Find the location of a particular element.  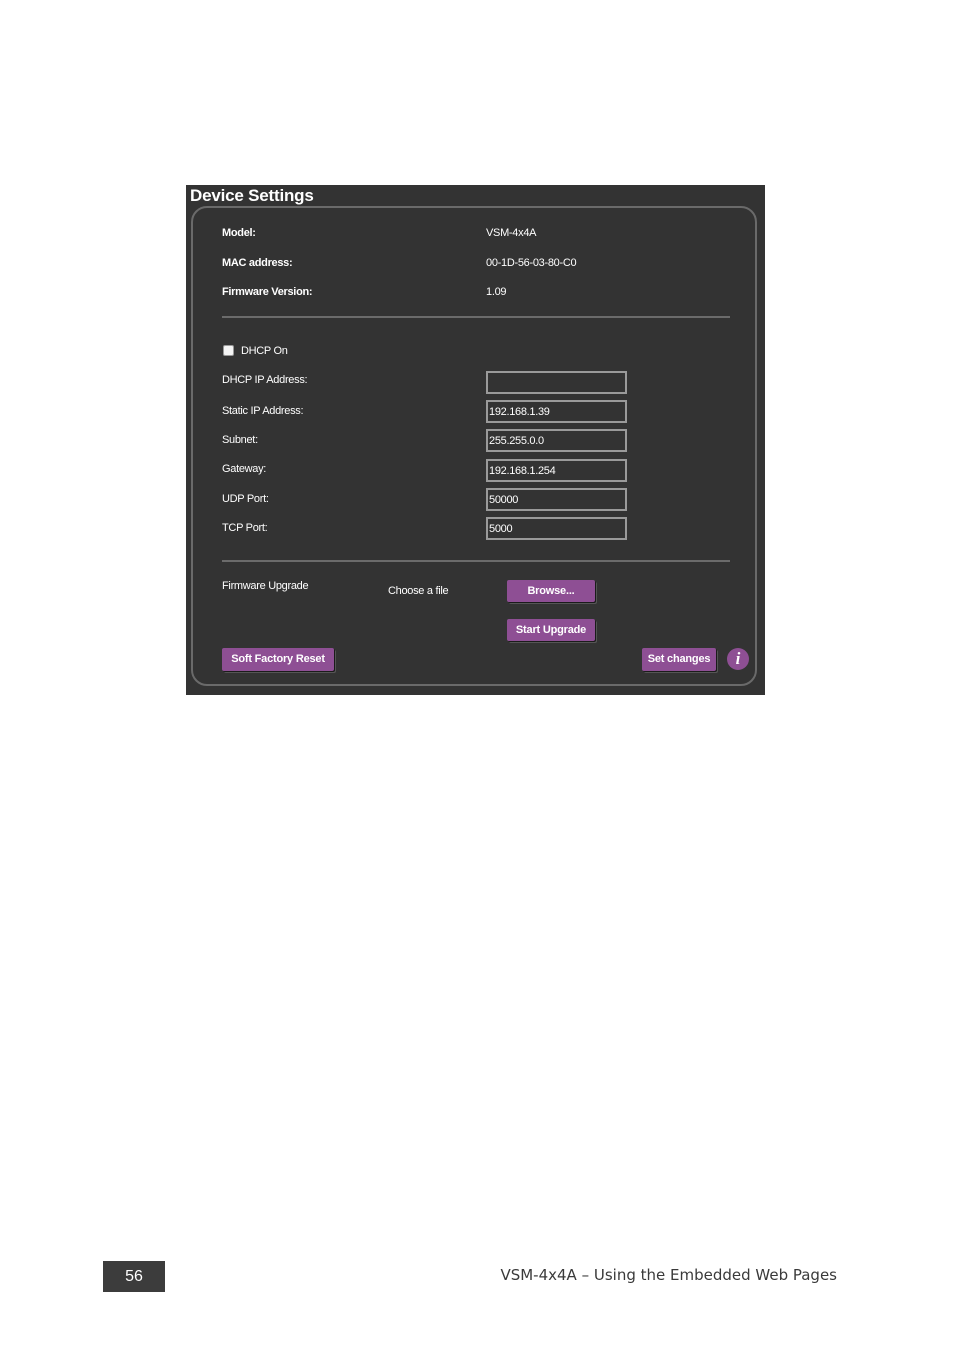

choose-file-label: Choose a file is located at coordinates (418, 591).